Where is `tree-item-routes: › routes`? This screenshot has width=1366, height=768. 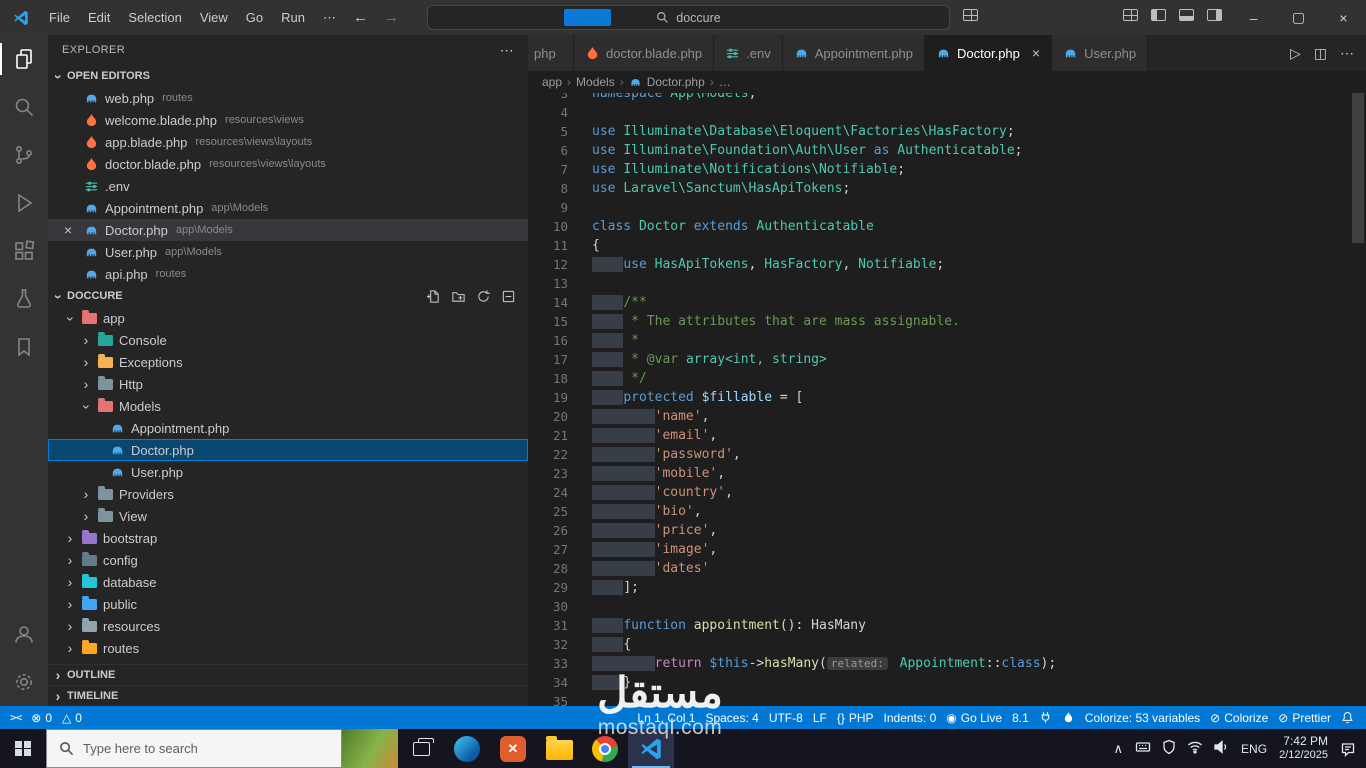 tree-item-routes: › routes is located at coordinates (288, 648).